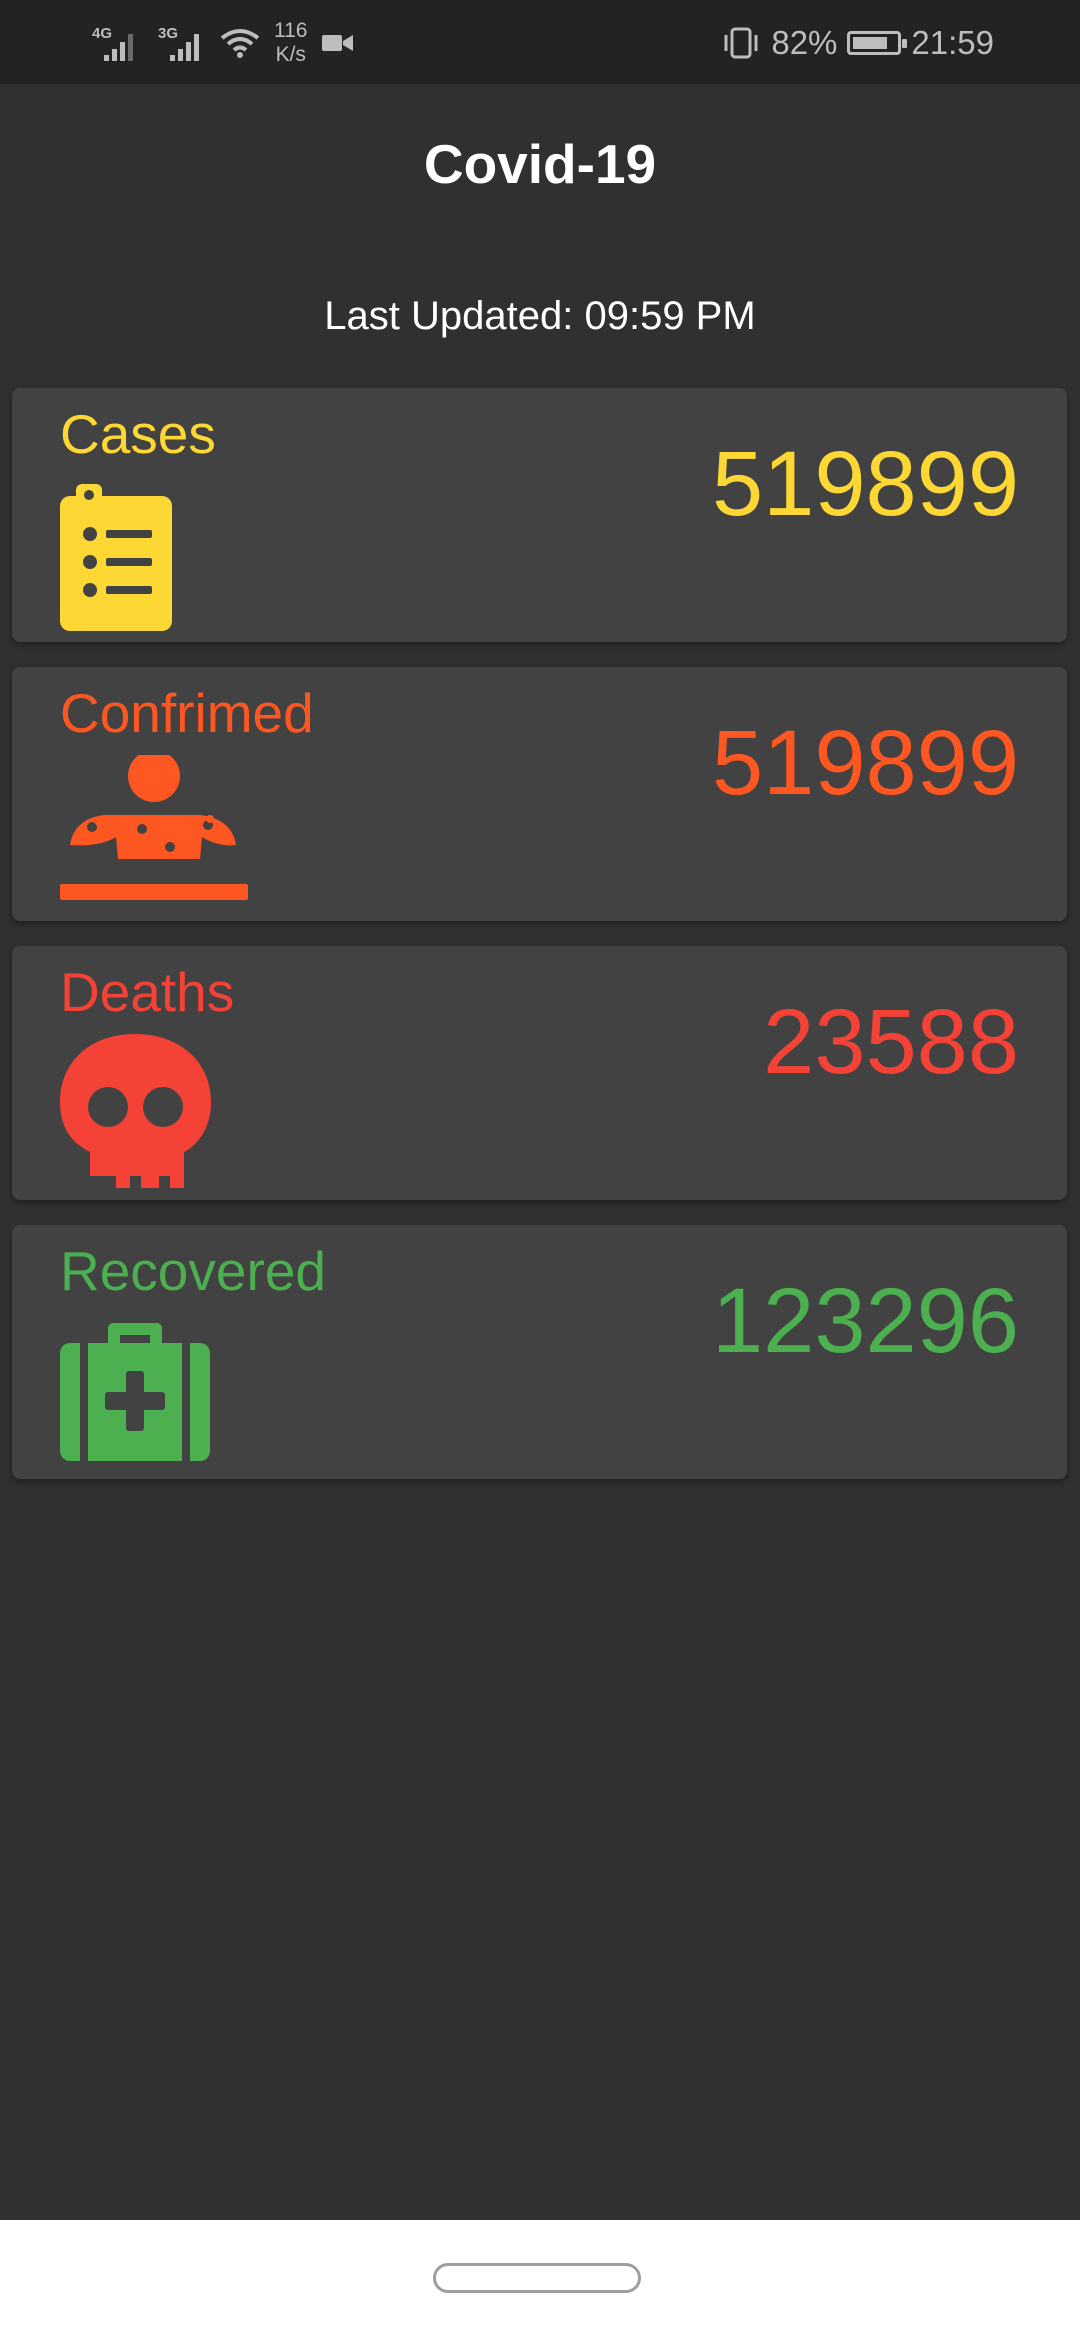  I want to click on deaths-card: Deaths 23588, so click(539, 1073).